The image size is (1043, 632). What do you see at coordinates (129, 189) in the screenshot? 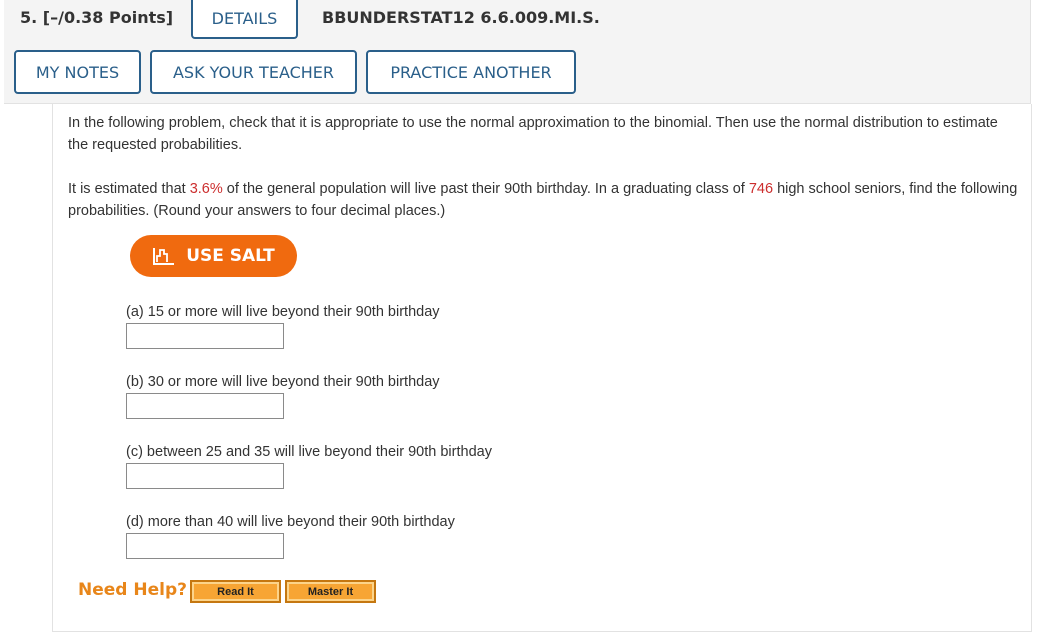
I see `stem-text-1: It is estimated that` at bounding box center [129, 189].